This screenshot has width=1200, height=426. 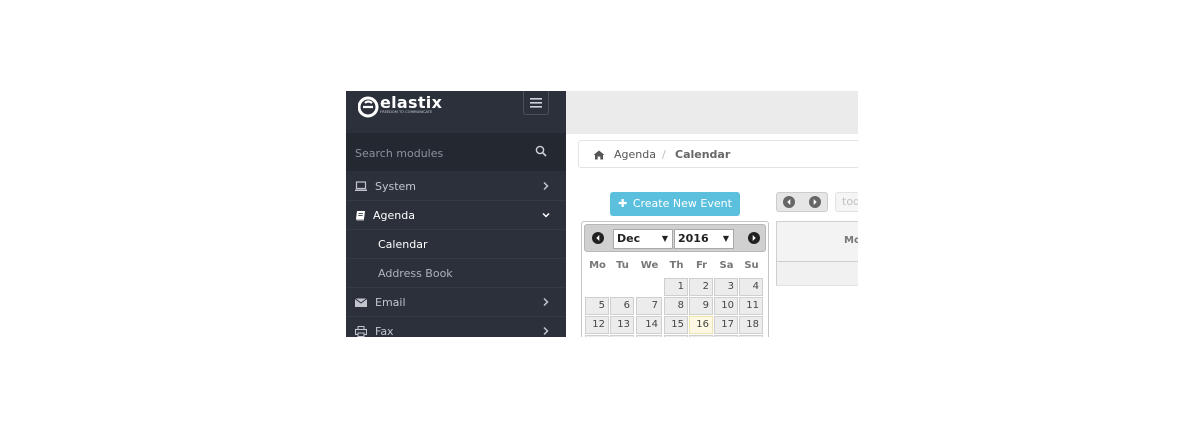 I want to click on year-select-value: 2016, so click(x=693, y=238).